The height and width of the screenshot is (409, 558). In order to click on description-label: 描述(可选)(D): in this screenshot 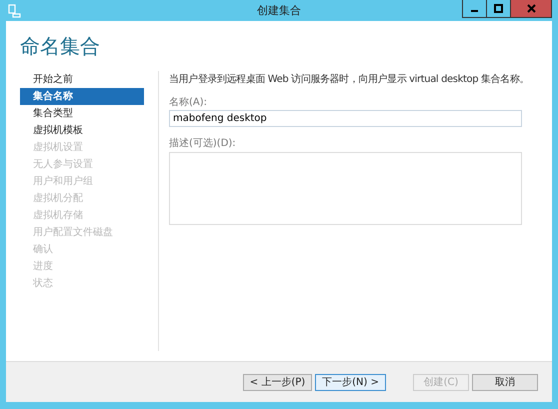, I will do `click(203, 143)`.